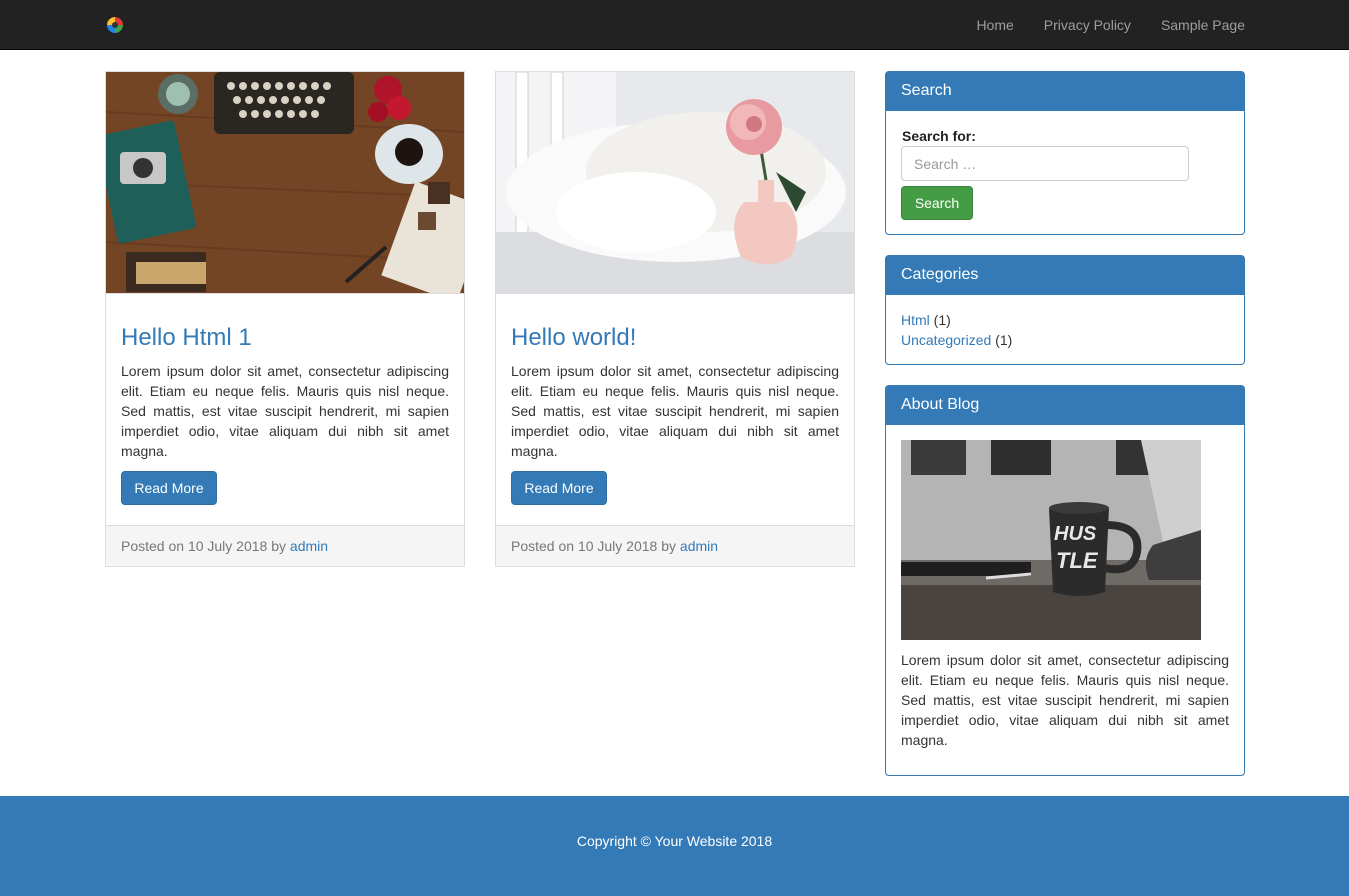 This screenshot has width=1349, height=896. I want to click on search-button: Search, so click(937, 203).